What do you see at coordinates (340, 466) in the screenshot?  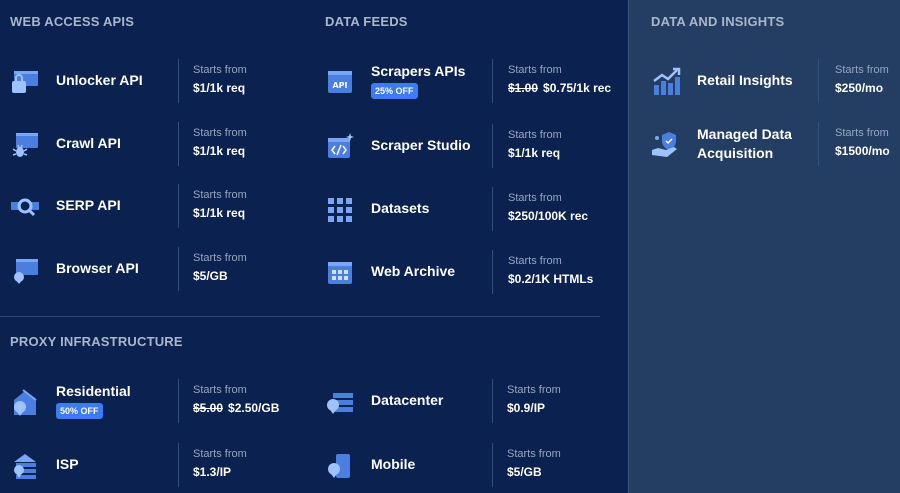 I see `mobile-pin-icon` at bounding box center [340, 466].